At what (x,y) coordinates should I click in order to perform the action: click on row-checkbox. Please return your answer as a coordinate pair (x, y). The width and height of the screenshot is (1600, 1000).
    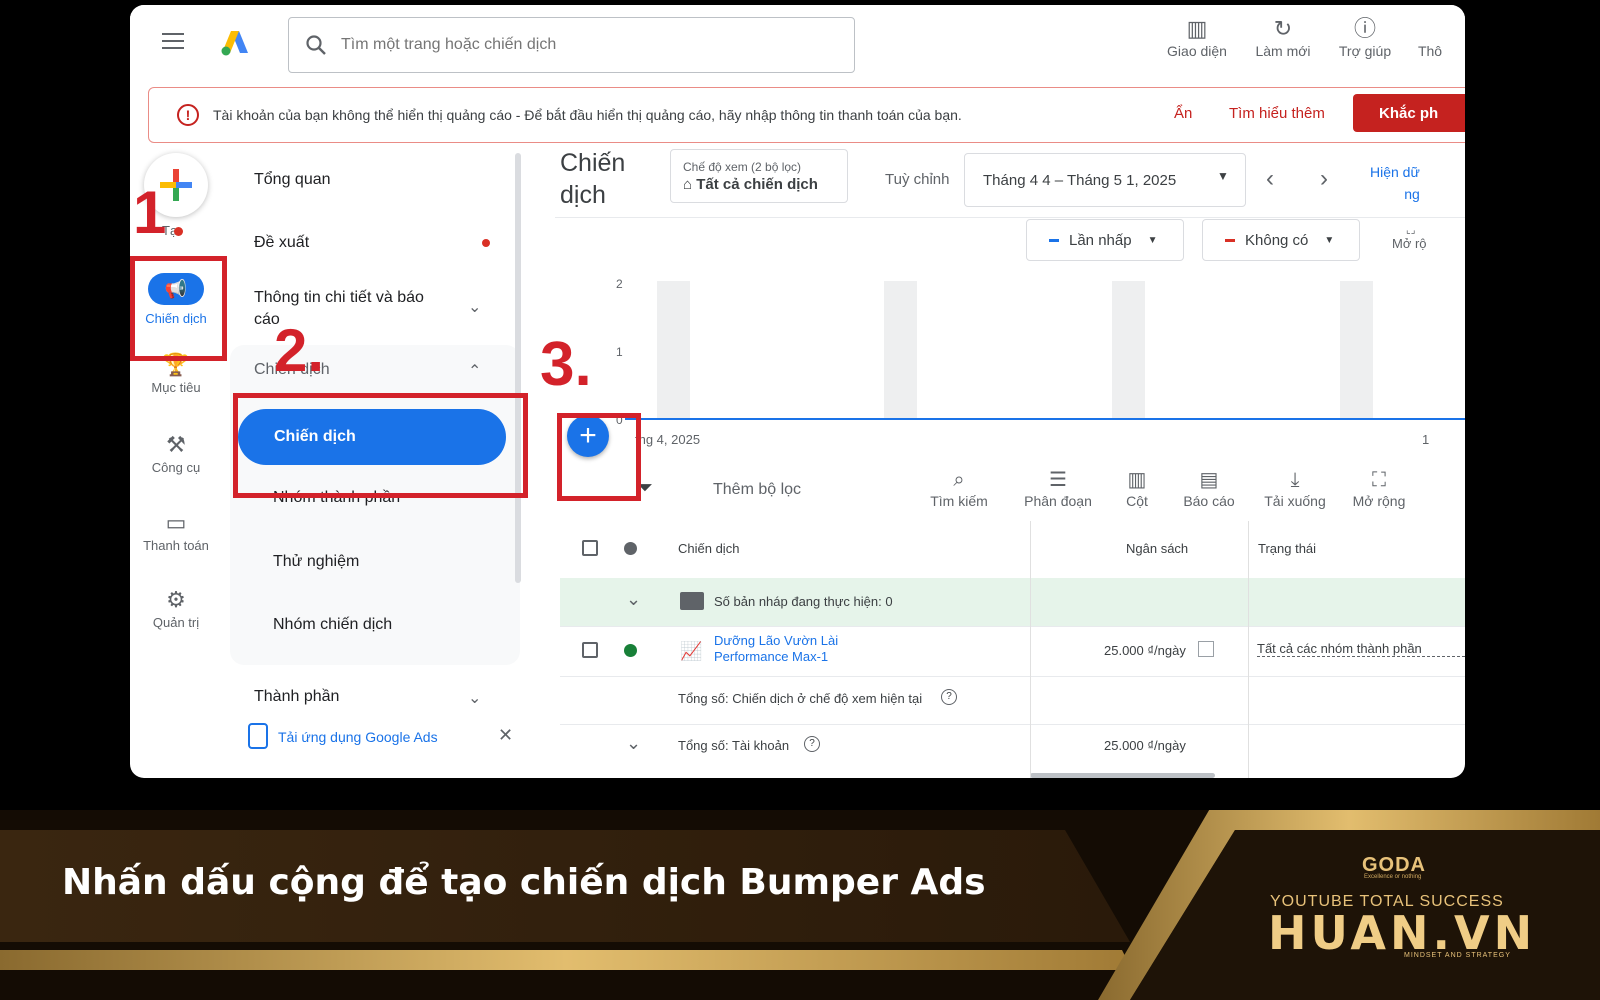
    Looking at the image, I should click on (590, 650).